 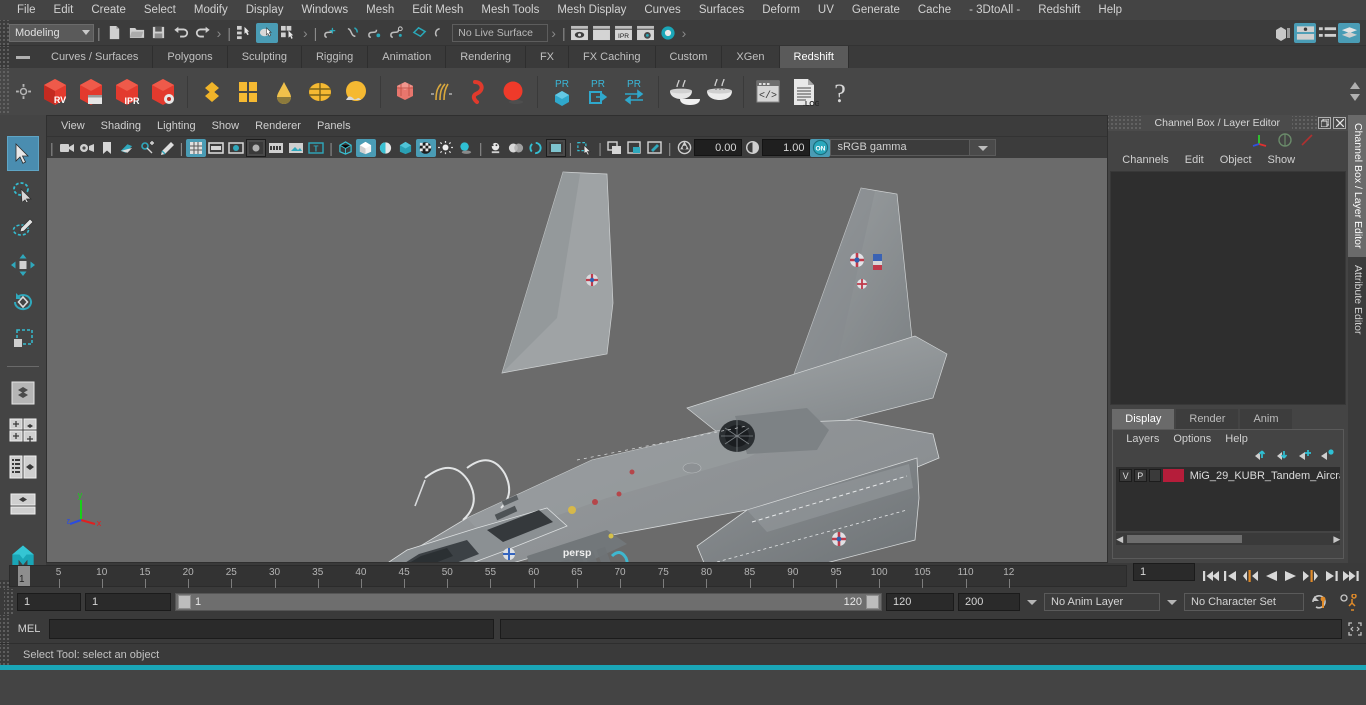 What do you see at coordinates (397, 33) in the screenshot?
I see `snap-to-projected-center-icon` at bounding box center [397, 33].